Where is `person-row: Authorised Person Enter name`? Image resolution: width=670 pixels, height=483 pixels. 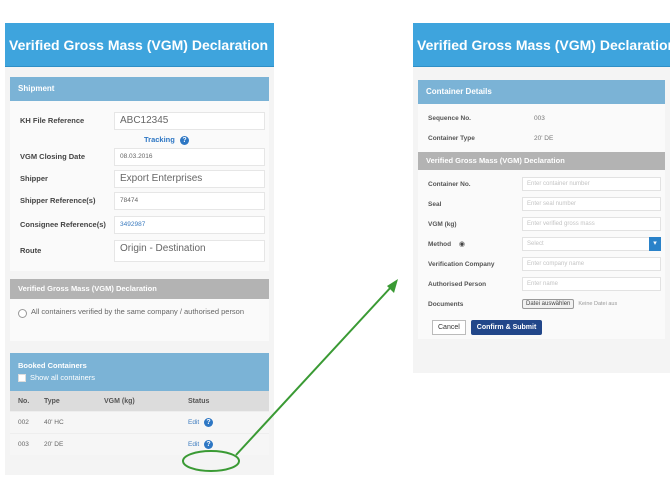 person-row: Authorised Person Enter name is located at coordinates (541, 284).